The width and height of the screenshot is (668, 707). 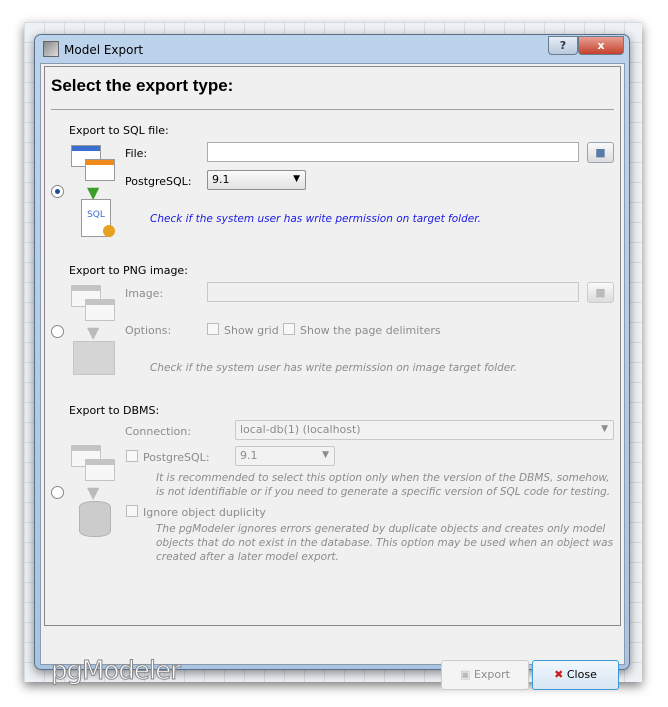 What do you see at coordinates (128, 270) in the screenshot?
I see `png-section-title: Export to PNG image:` at bounding box center [128, 270].